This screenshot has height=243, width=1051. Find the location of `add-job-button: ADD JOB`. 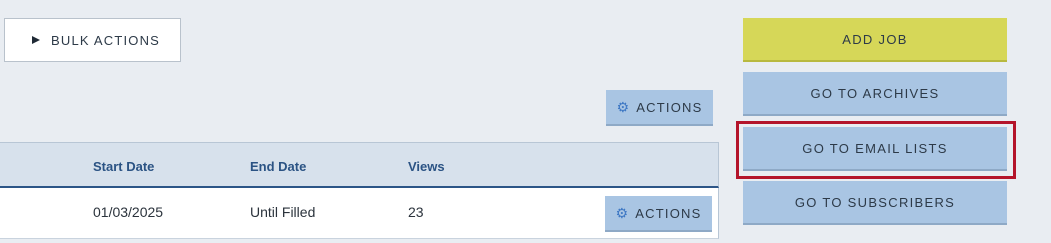

add-job-button: ADD JOB is located at coordinates (875, 40).